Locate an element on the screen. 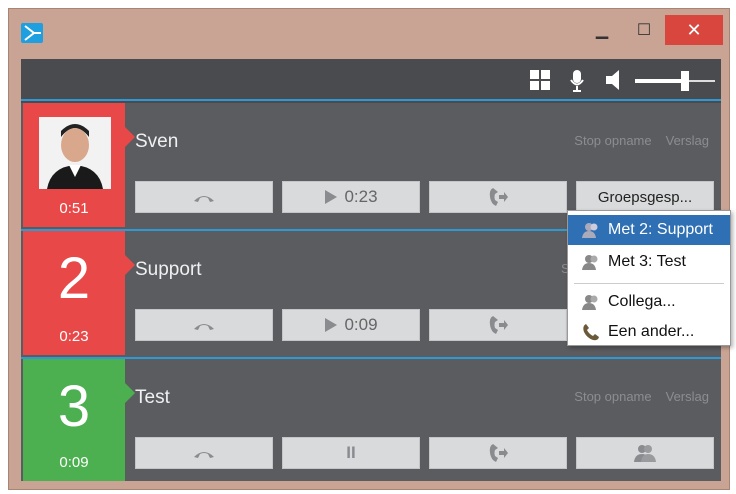 This screenshot has width=736, height=494. pause-icon: II is located at coordinates (351, 452).